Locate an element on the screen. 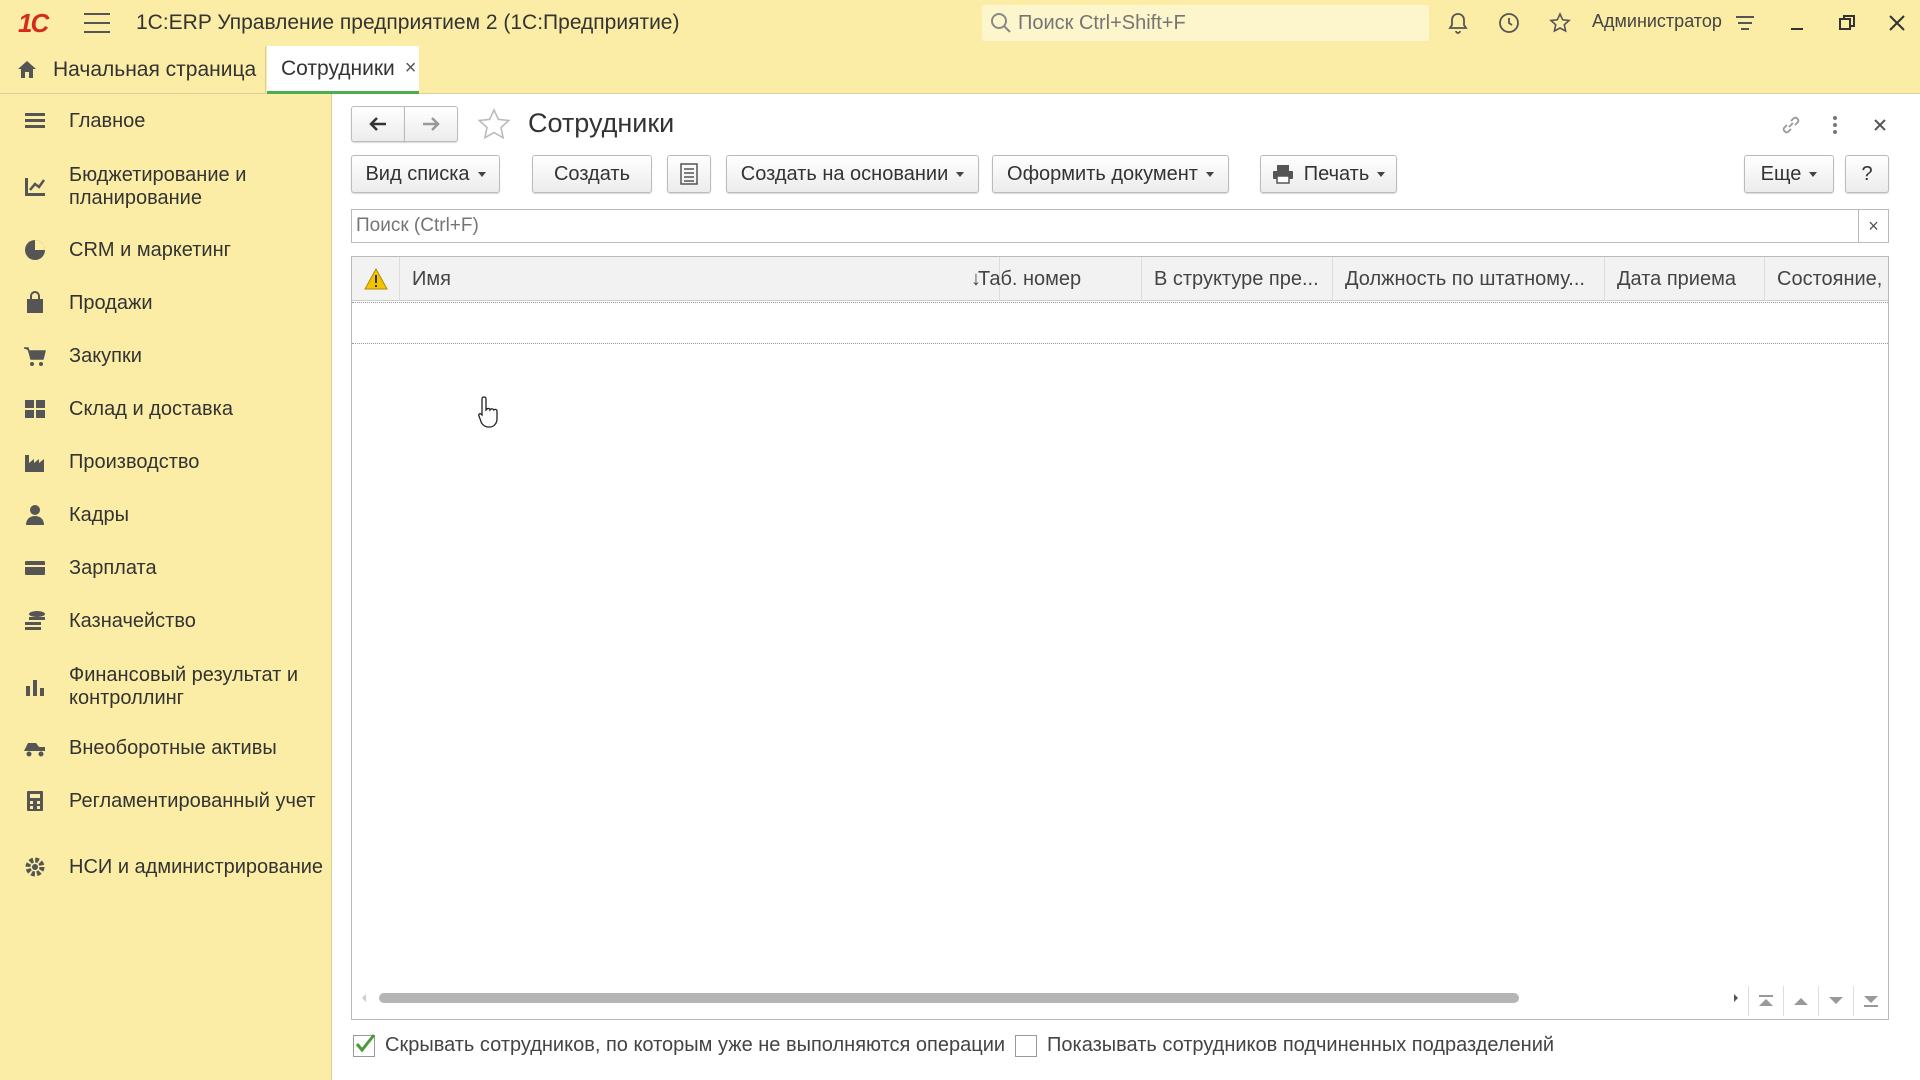 The image size is (1920, 1080). tab-employees: Сотрудники × is located at coordinates (343, 70).